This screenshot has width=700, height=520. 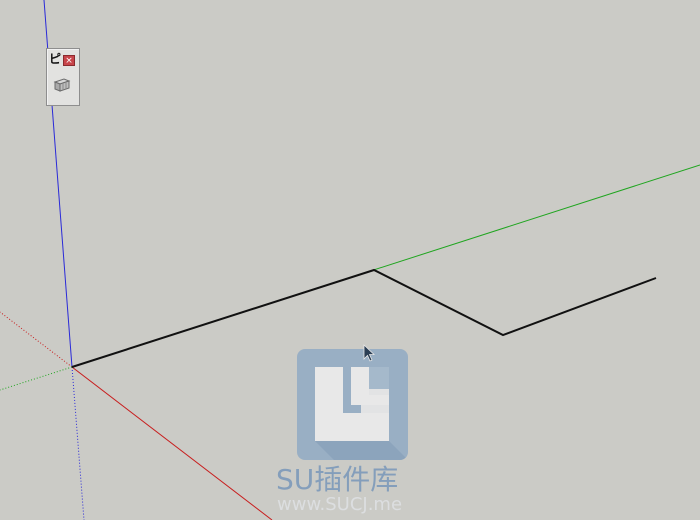 I want to click on watermark-text: SU插件库, so click(x=337, y=479).